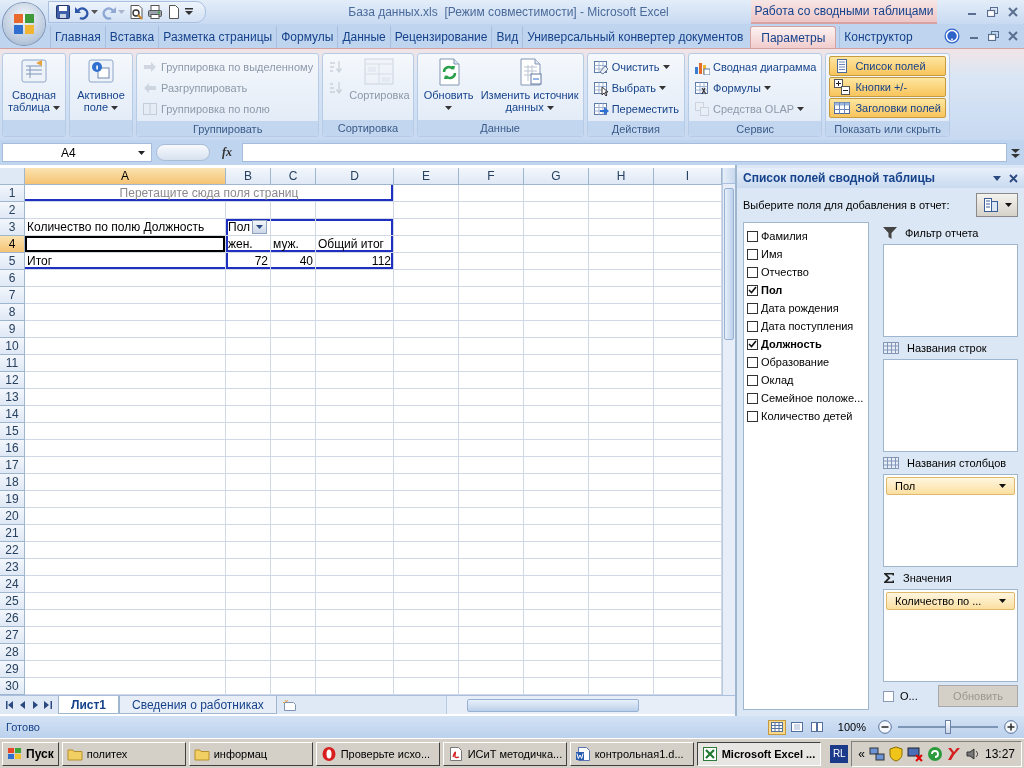 This screenshot has height=768, width=1024. What do you see at coordinates (355, 244) in the screenshot?
I see `table-cell: Общий итог` at bounding box center [355, 244].